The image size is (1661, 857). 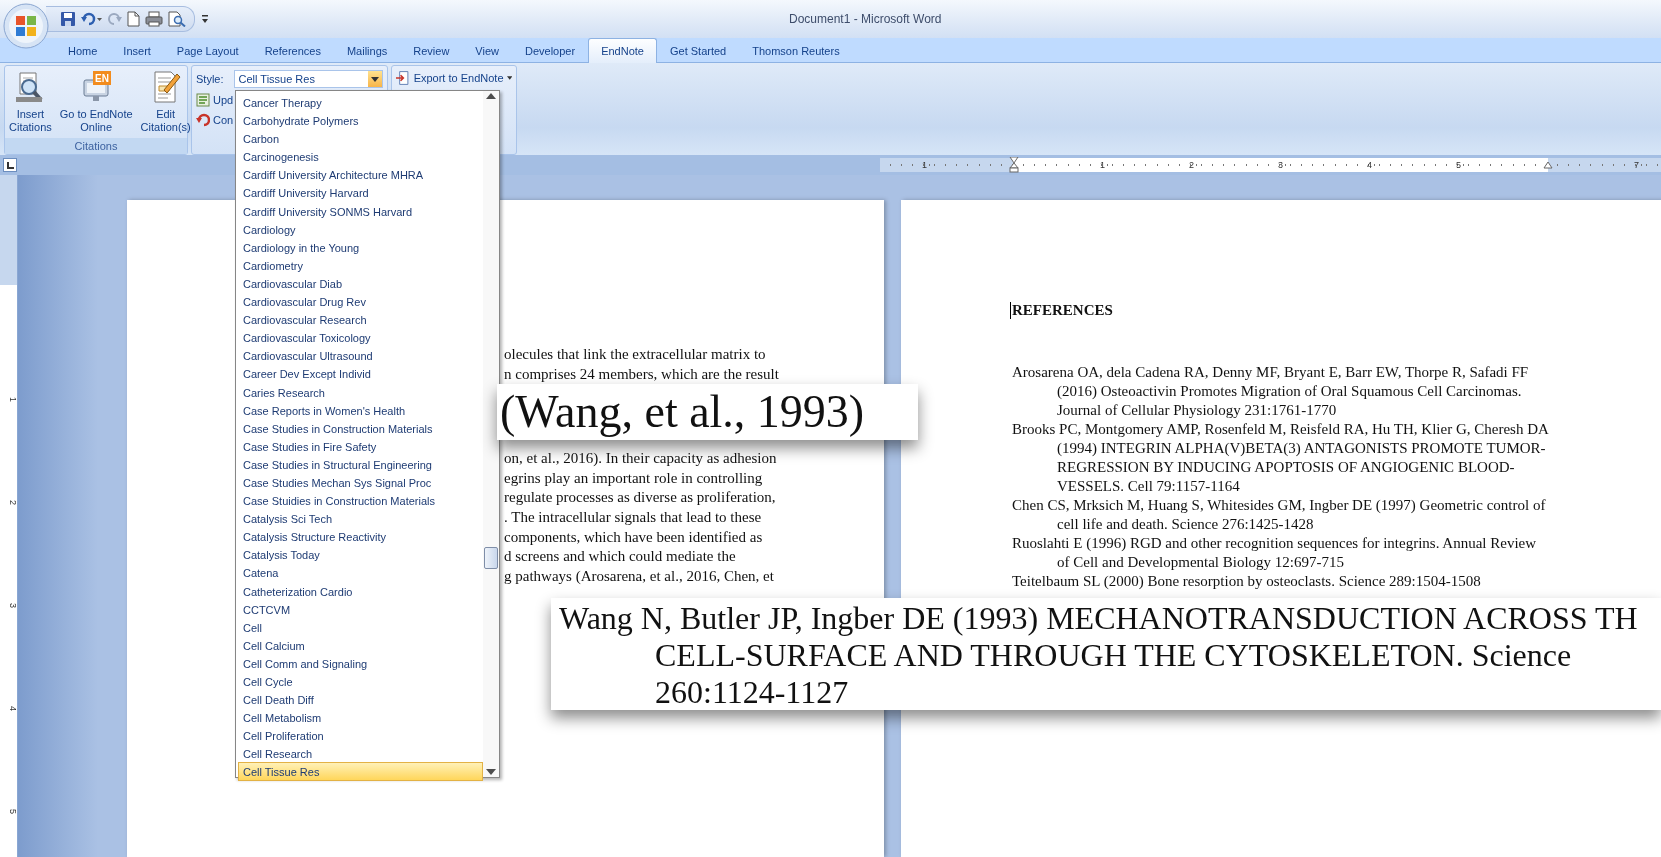 I want to click on body-text-line: components, which have been identified as, so click(x=634, y=537).